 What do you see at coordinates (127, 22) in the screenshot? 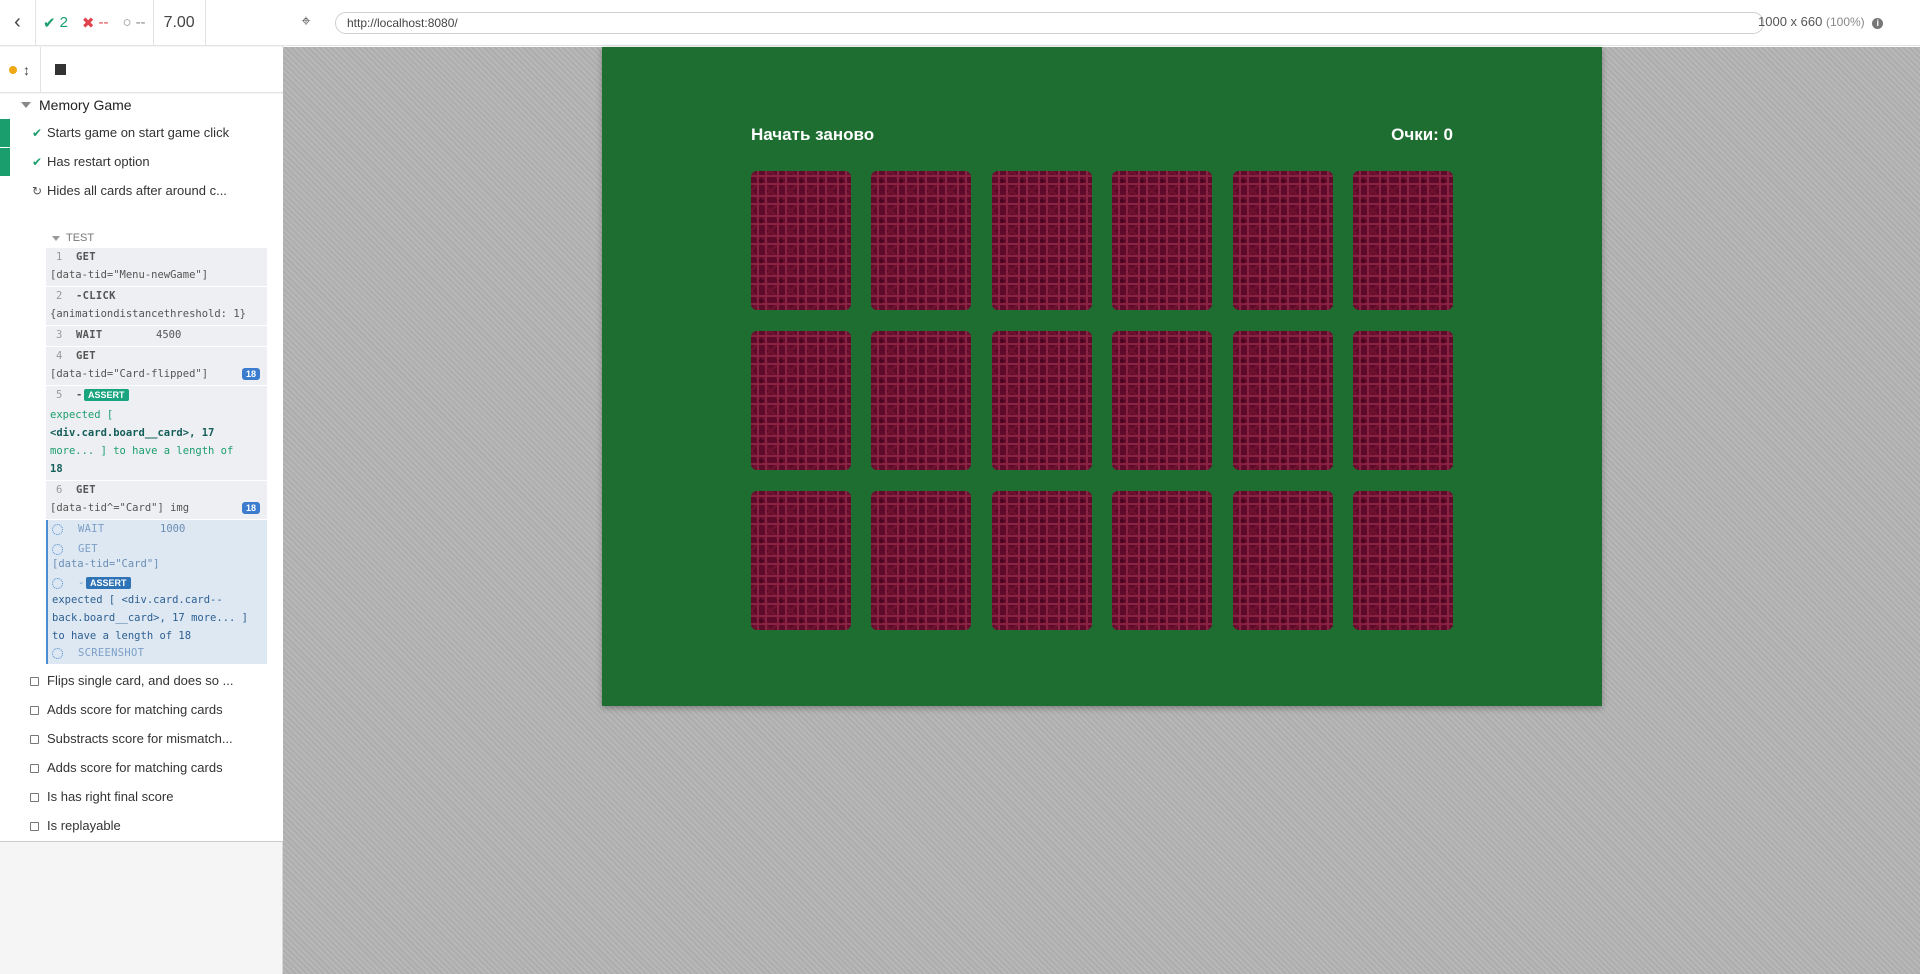
I see `circle-icon: ○` at bounding box center [127, 22].